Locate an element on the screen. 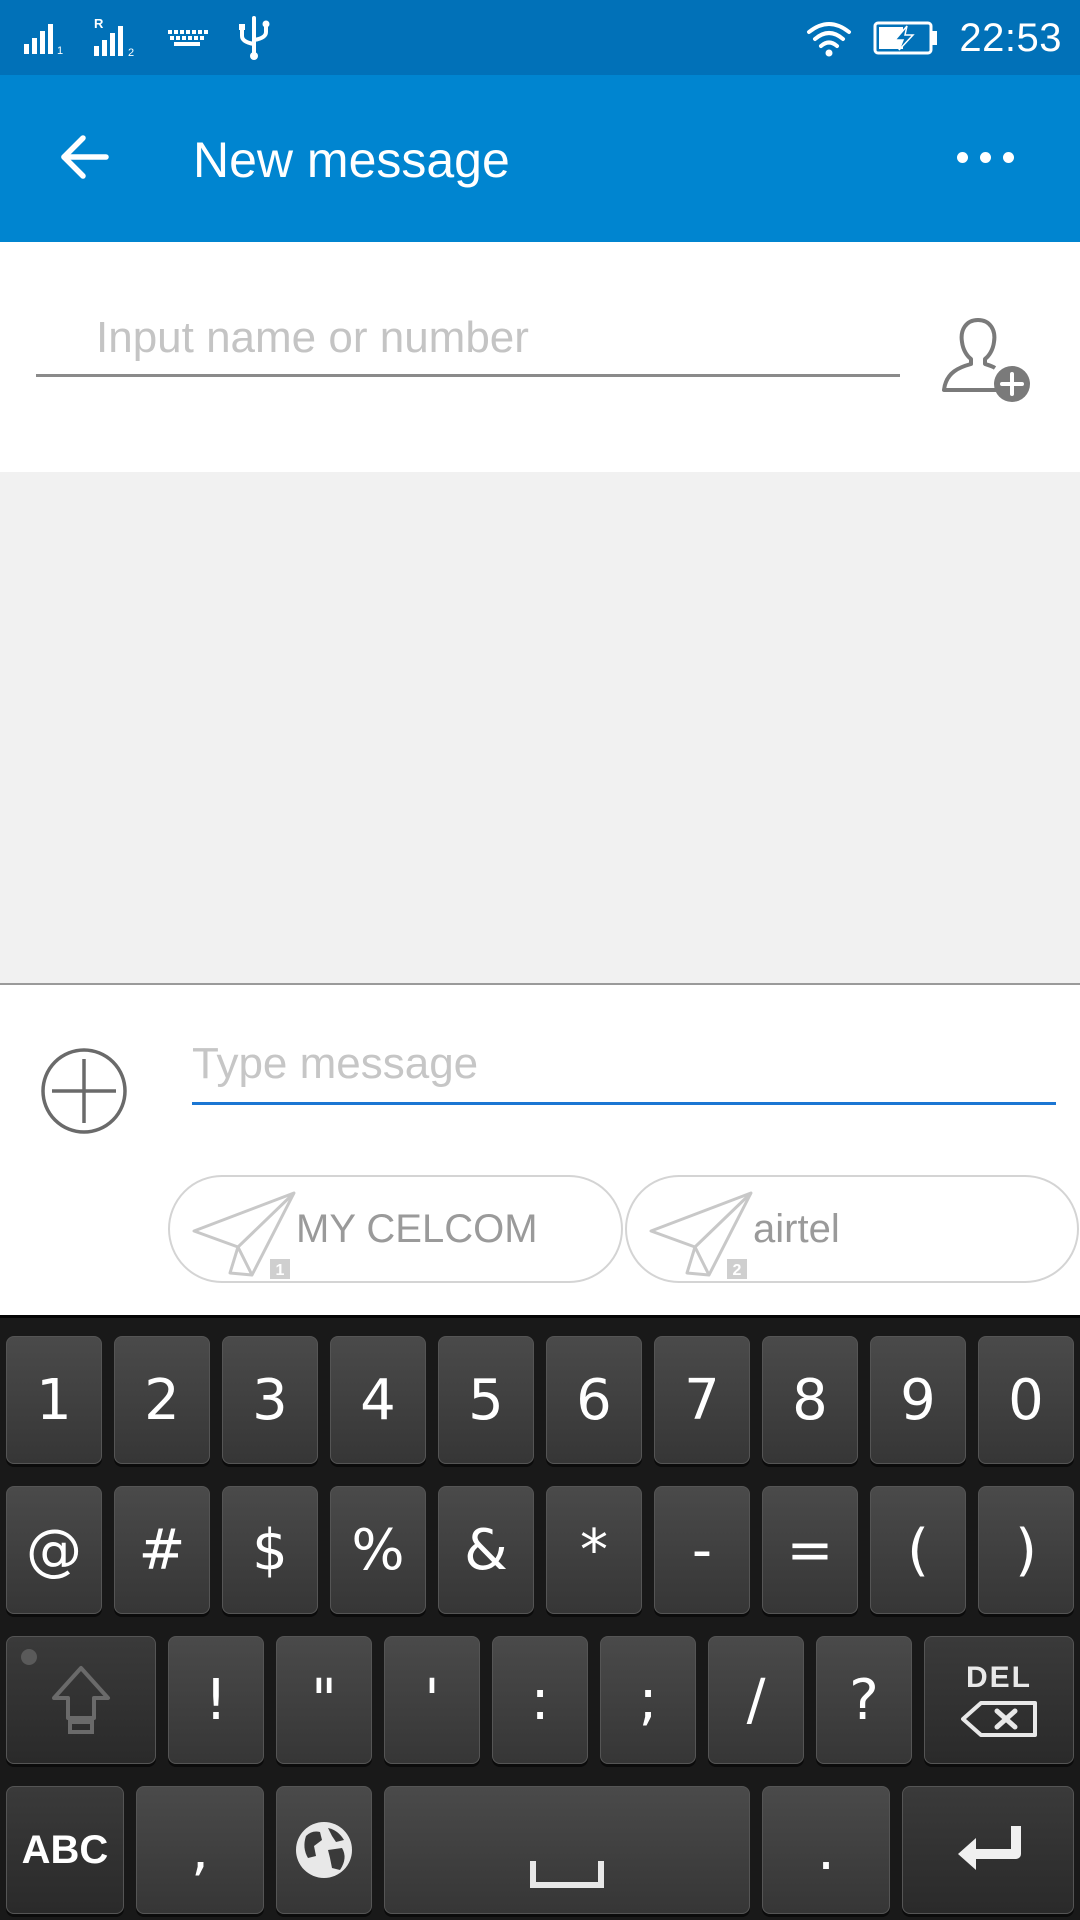  shift-indicator-icon is located at coordinates (29, 1657).